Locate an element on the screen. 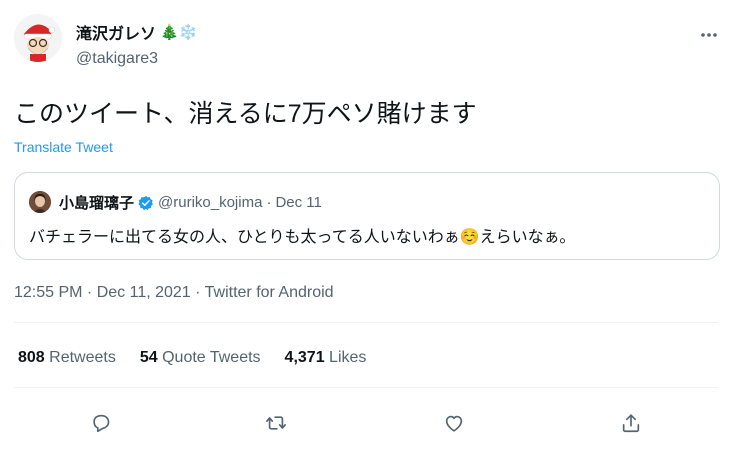  person-avatar-icon is located at coordinates (40, 202).